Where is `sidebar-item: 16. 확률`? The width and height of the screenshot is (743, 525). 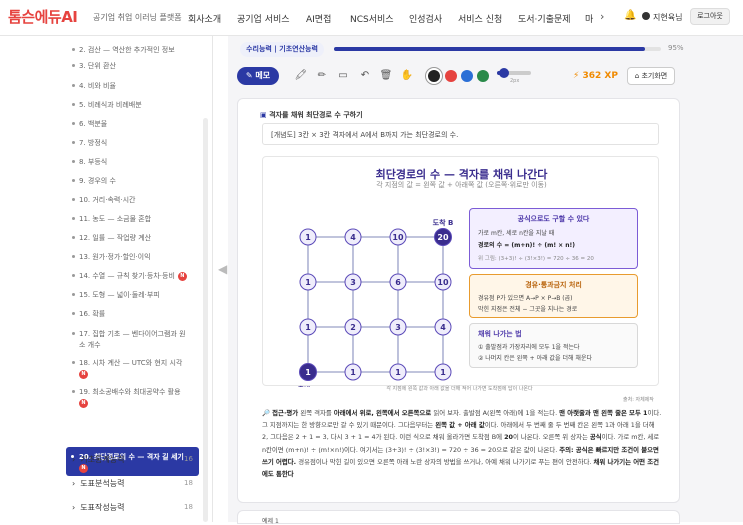
sidebar-item: 16. 확률 is located at coordinates (88, 314).